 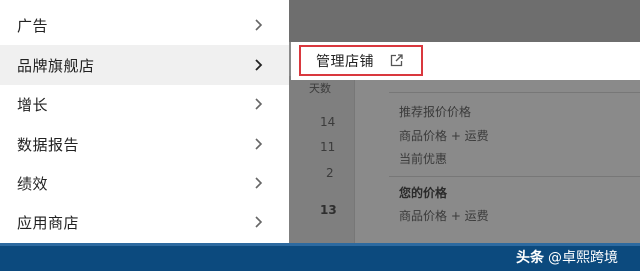 I want to click on manage-store-link: 管理店铺, so click(x=361, y=60).